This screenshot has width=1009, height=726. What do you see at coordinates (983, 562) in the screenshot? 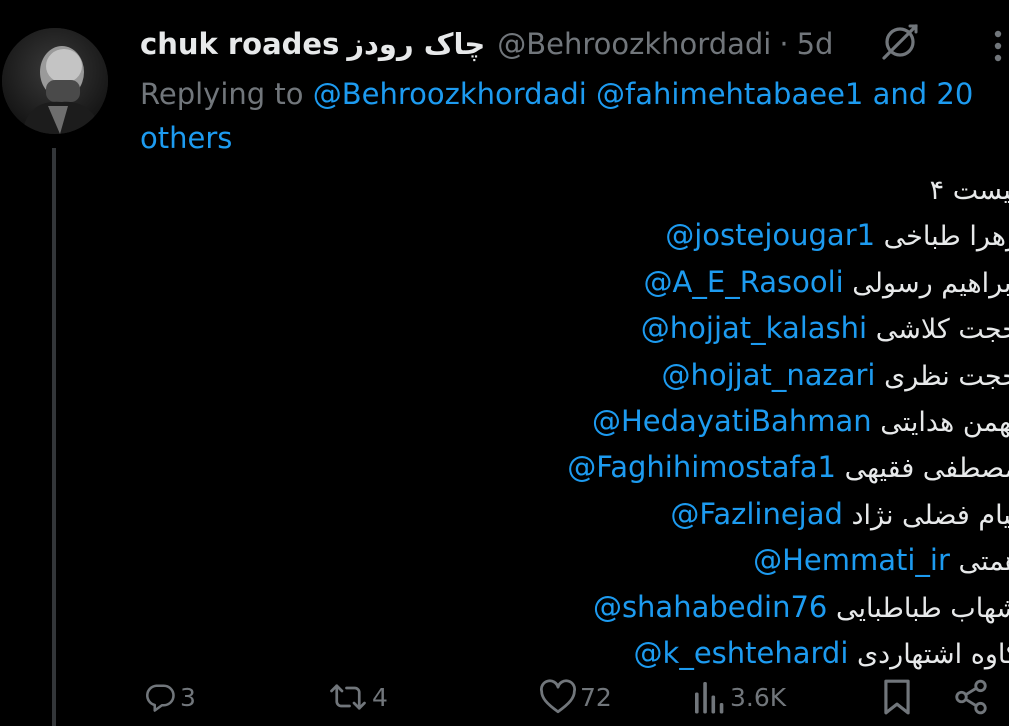
I see `tweet-line-text: همتی` at bounding box center [983, 562].